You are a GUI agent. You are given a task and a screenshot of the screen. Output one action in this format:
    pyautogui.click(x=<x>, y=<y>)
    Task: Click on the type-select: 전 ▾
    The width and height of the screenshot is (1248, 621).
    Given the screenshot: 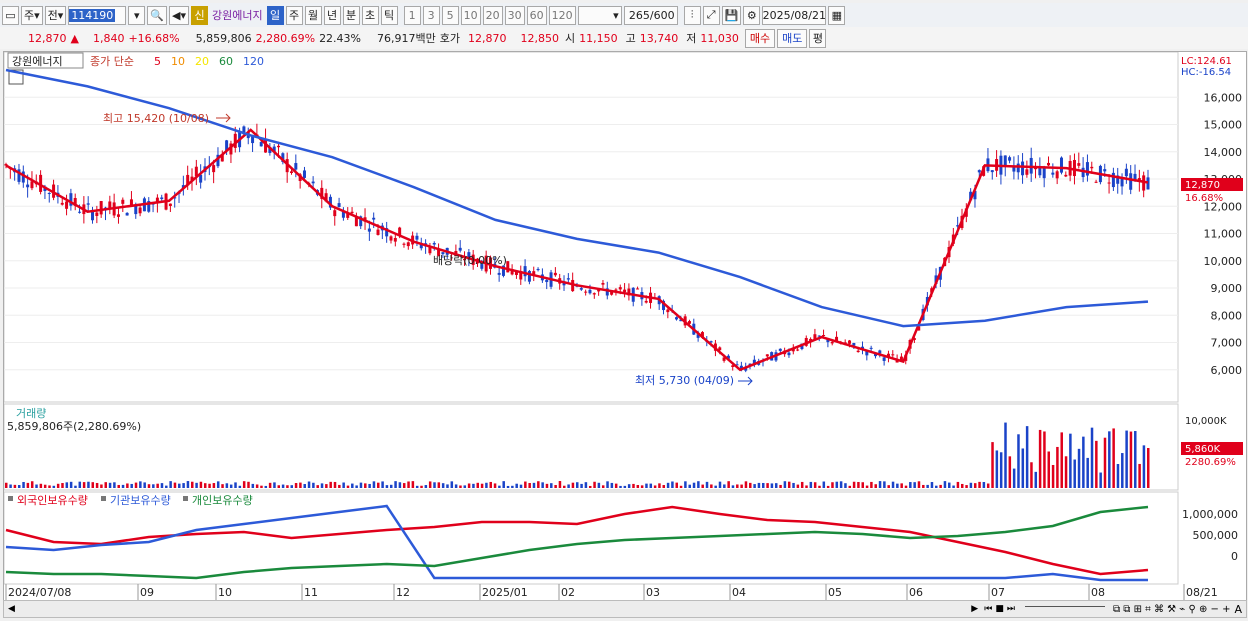 What is the action you would take?
    pyautogui.click(x=55, y=15)
    